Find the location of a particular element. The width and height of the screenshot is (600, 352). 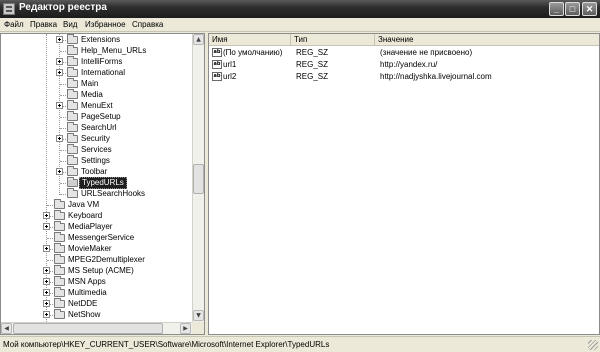

maximize-button: □ is located at coordinates (572, 9).